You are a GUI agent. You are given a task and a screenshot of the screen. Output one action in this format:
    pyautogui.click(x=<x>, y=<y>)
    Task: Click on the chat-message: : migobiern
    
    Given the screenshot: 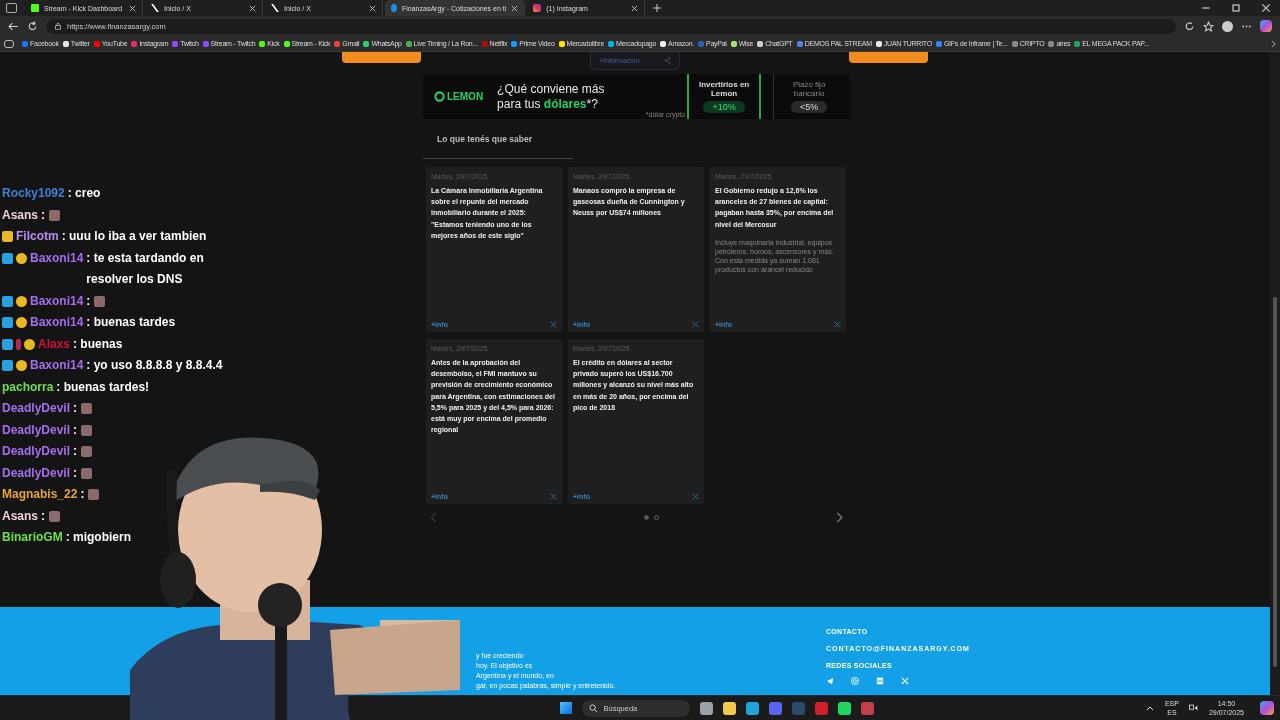 What is the action you would take?
    pyautogui.click(x=98, y=537)
    